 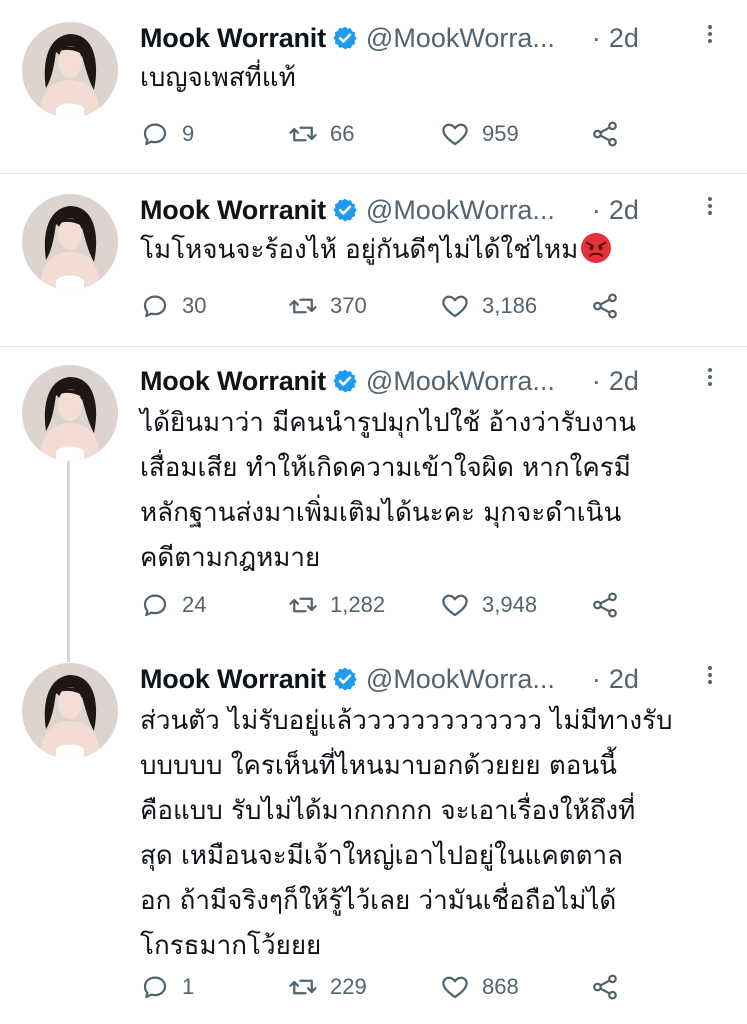 I want to click on retweet-button: 66, so click(x=321, y=134).